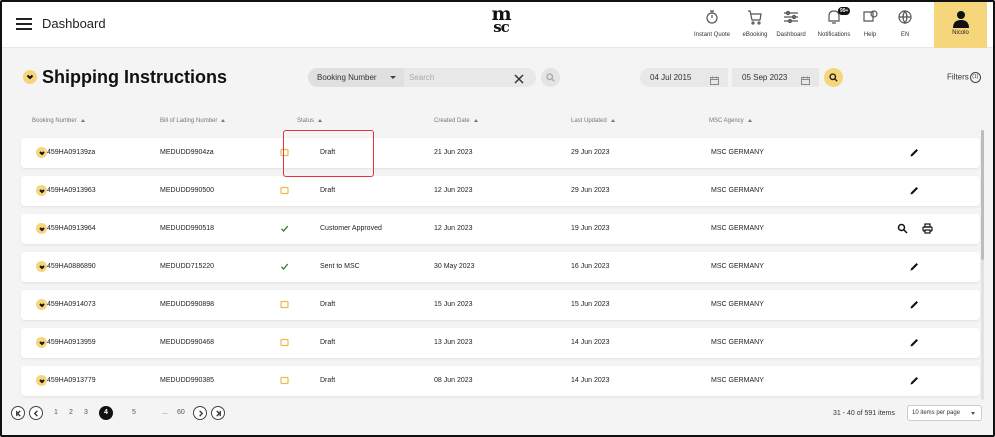 The width and height of the screenshot is (995, 437). What do you see at coordinates (71, 190) in the screenshot?
I see `booking-number: 459HA0913963` at bounding box center [71, 190].